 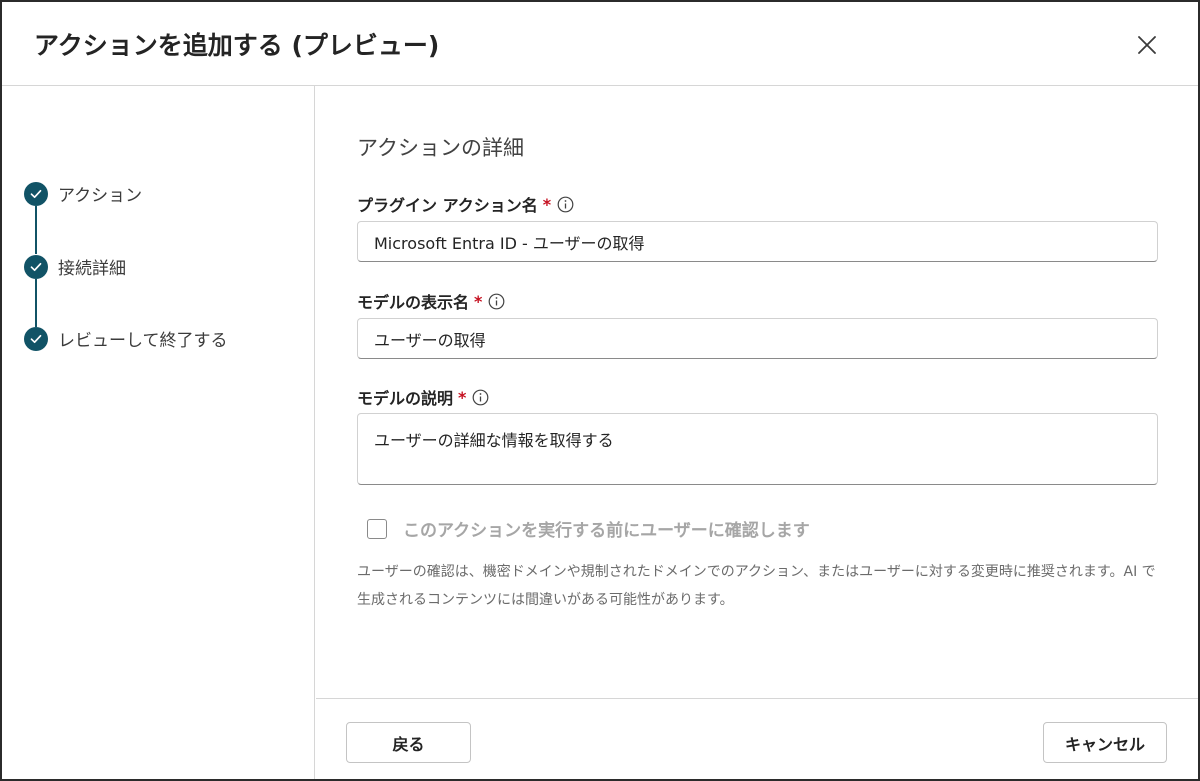 I want to click on close-button, so click(x=1147, y=45).